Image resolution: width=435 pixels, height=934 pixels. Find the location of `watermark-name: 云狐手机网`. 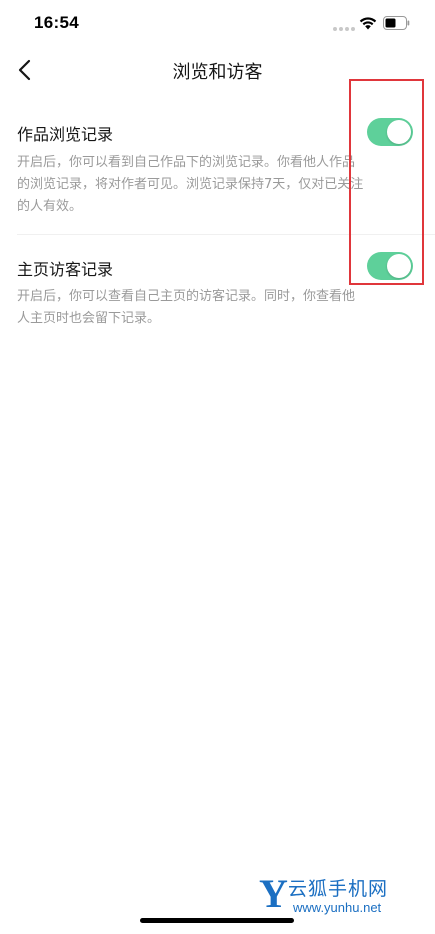

watermark-name: 云狐手机网 is located at coordinates (338, 889).